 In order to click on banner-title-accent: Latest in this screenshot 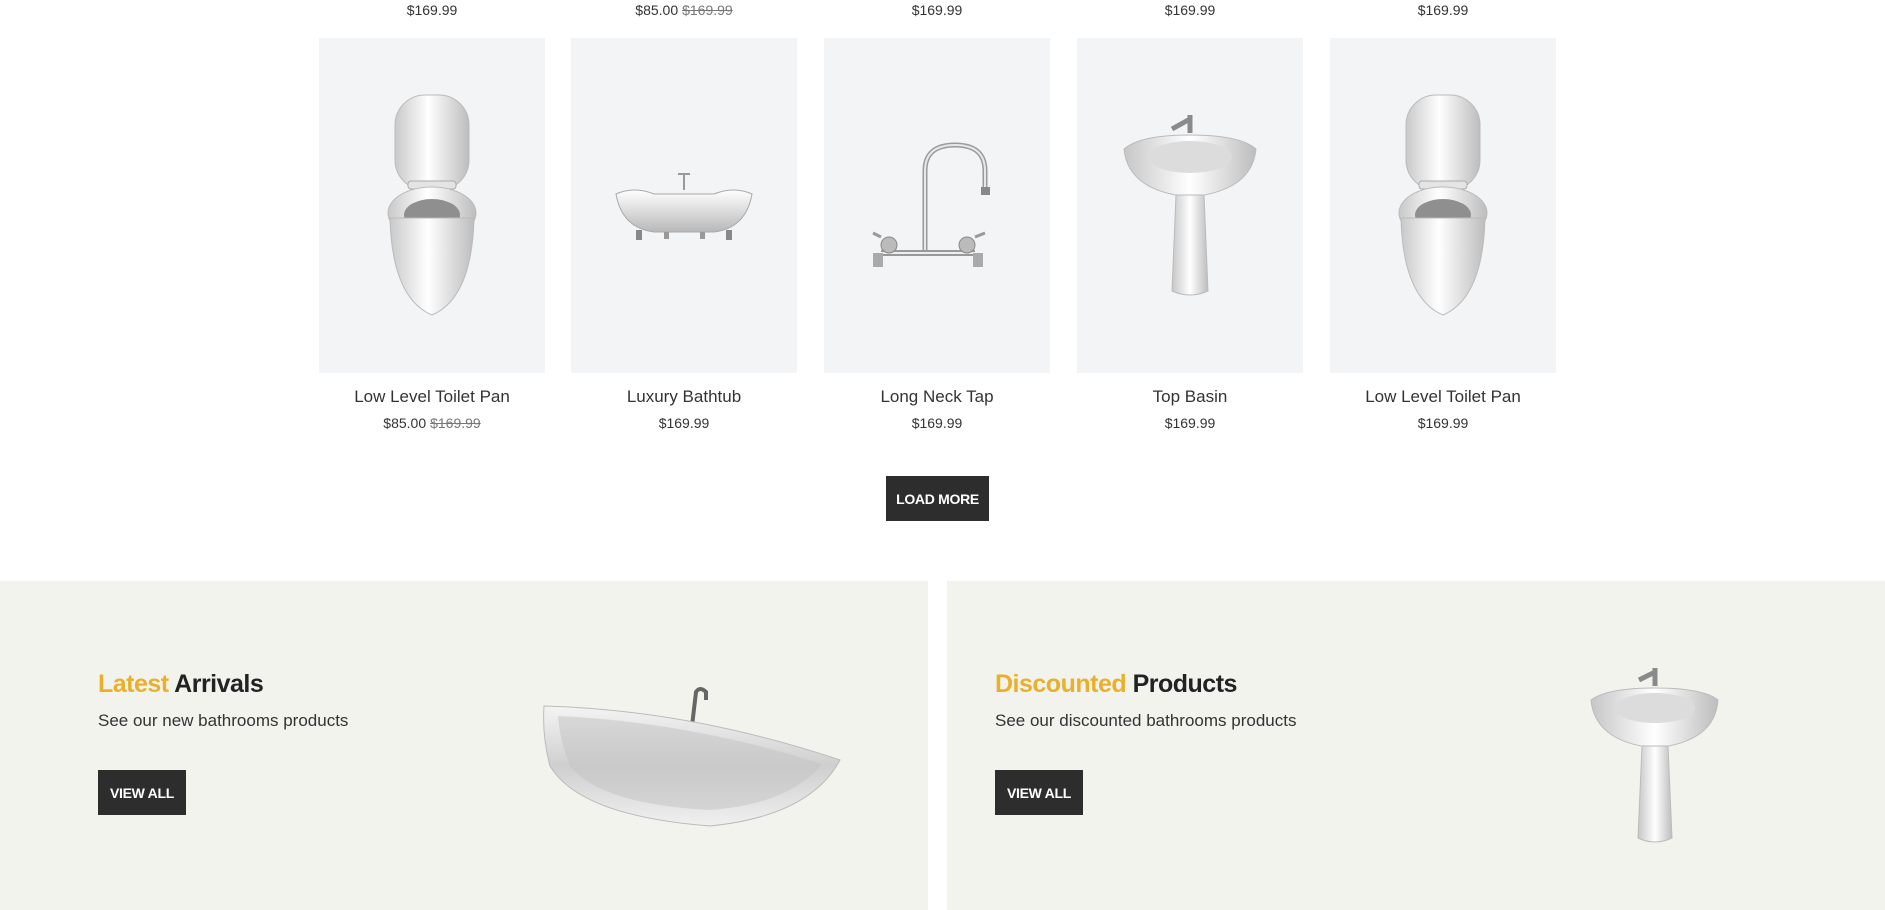, I will do `click(133, 684)`.